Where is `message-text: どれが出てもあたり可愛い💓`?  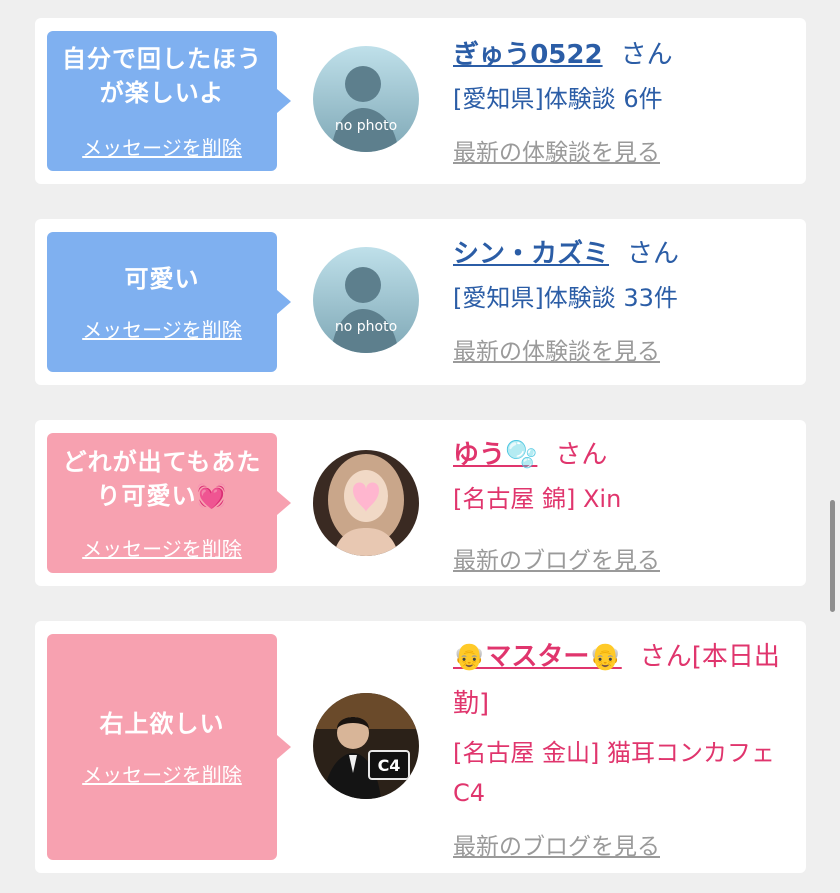
message-text: どれが出てもあたり可愛い💓 is located at coordinates (162, 478).